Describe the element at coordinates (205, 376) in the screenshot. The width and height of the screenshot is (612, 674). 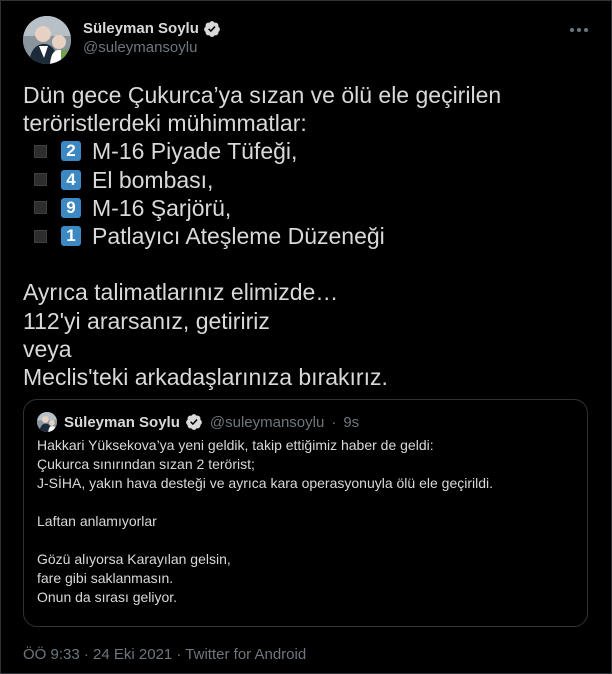
I see `tweet-closing-line: Meclis'teki arkadaşlarınıza bırakırız.` at that location.